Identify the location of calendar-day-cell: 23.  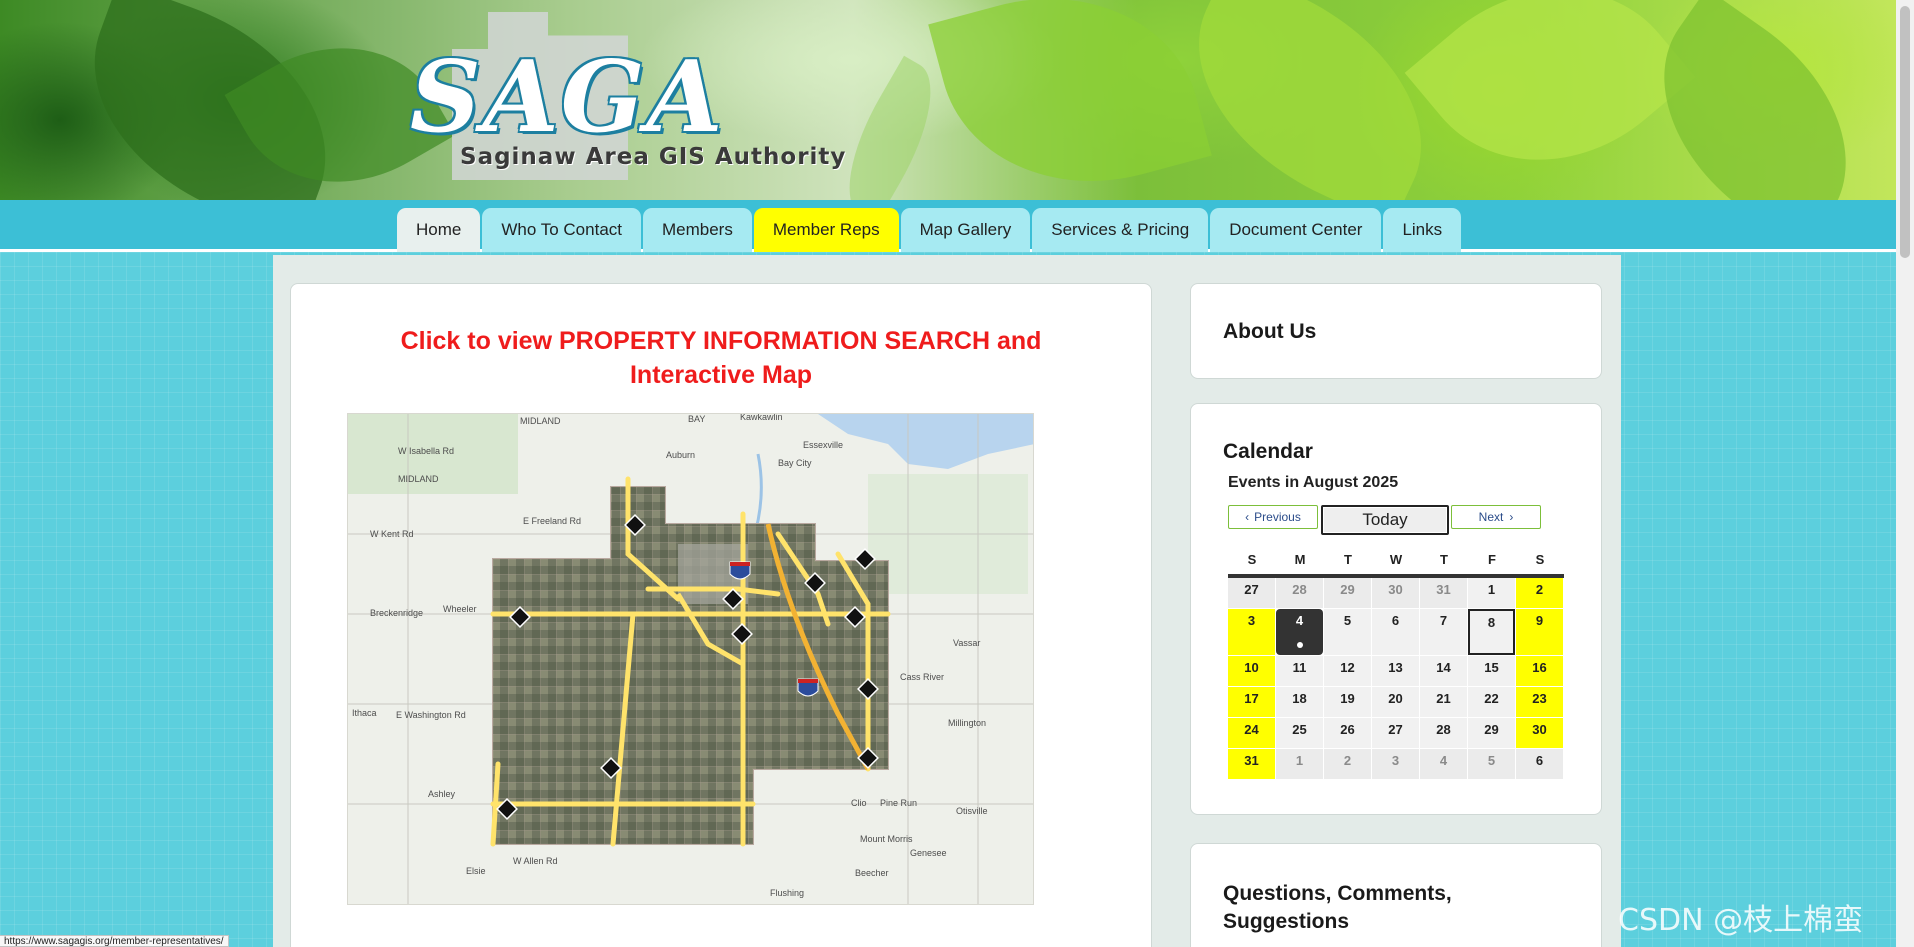
(1539, 702).